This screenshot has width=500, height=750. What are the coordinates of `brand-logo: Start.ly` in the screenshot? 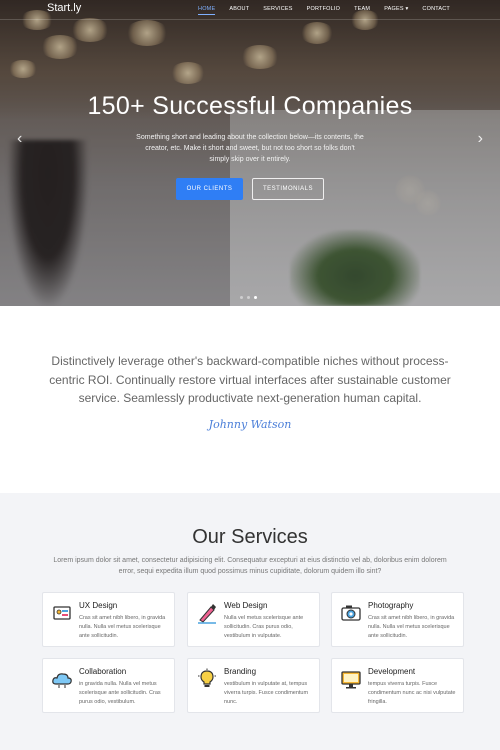 It's located at (64, 8).